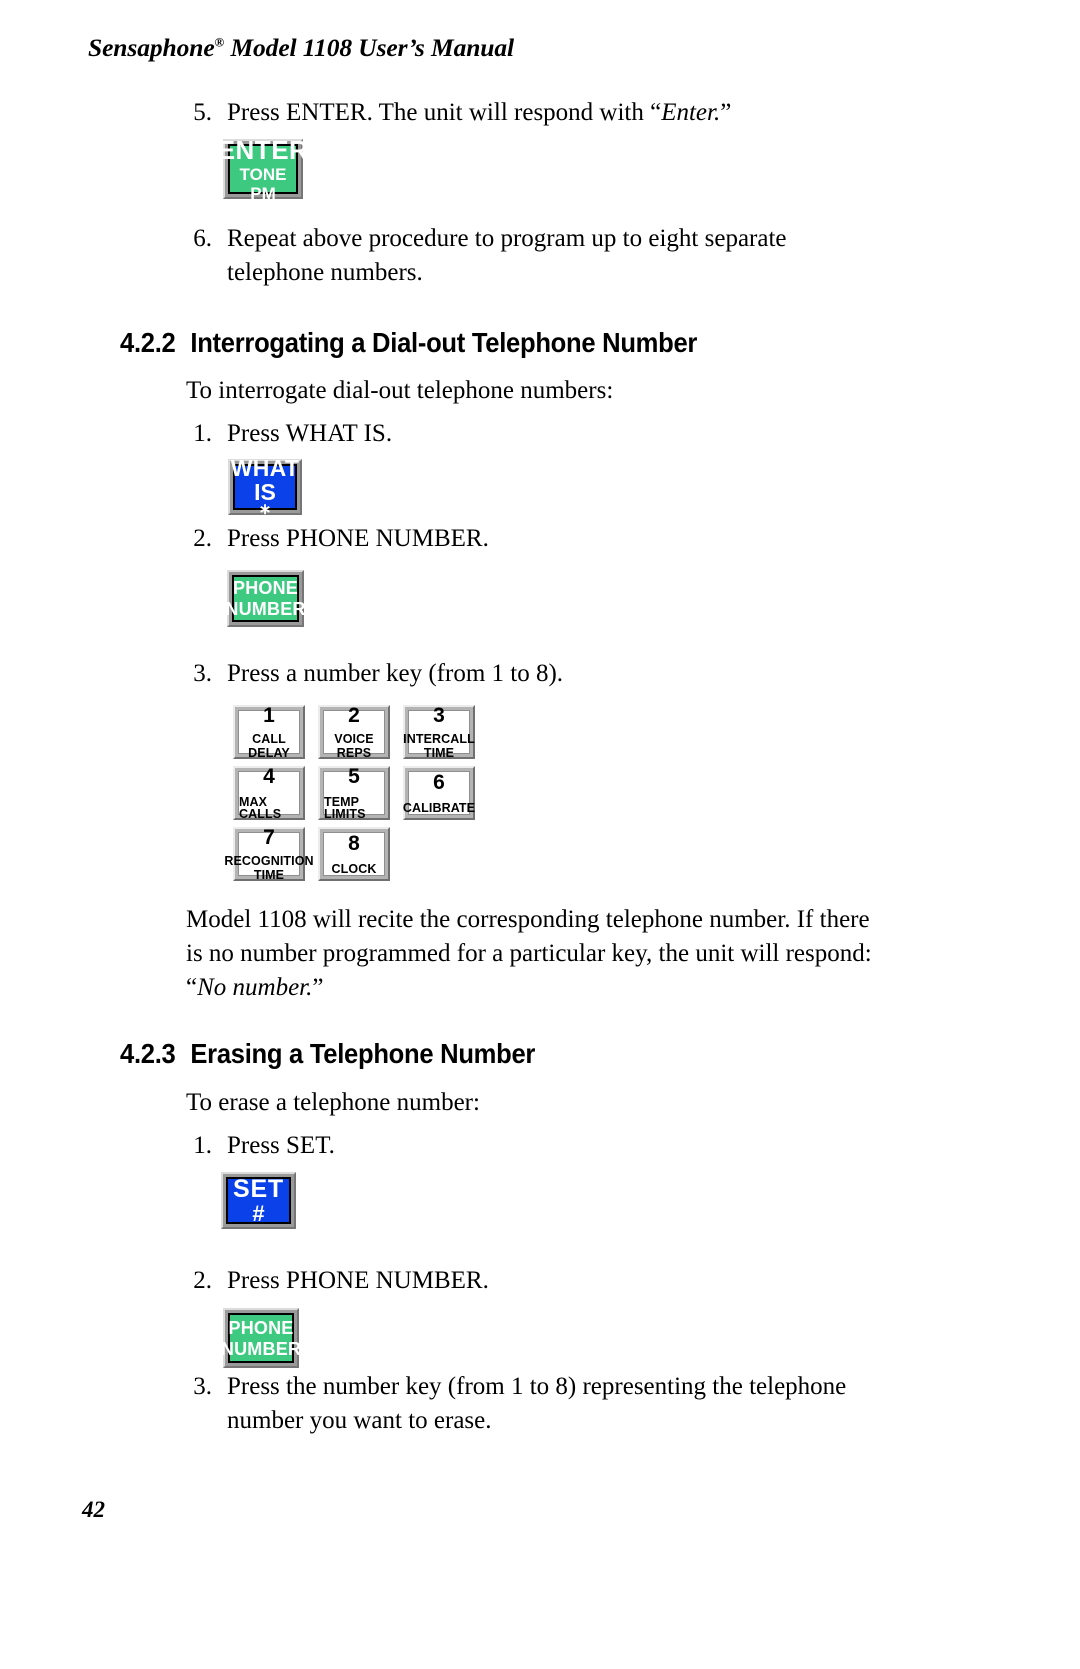 This screenshot has width=1080, height=1669. What do you see at coordinates (333, 1102) in the screenshot?
I see `paragraph-intro-423: To erase a telephone number:` at bounding box center [333, 1102].